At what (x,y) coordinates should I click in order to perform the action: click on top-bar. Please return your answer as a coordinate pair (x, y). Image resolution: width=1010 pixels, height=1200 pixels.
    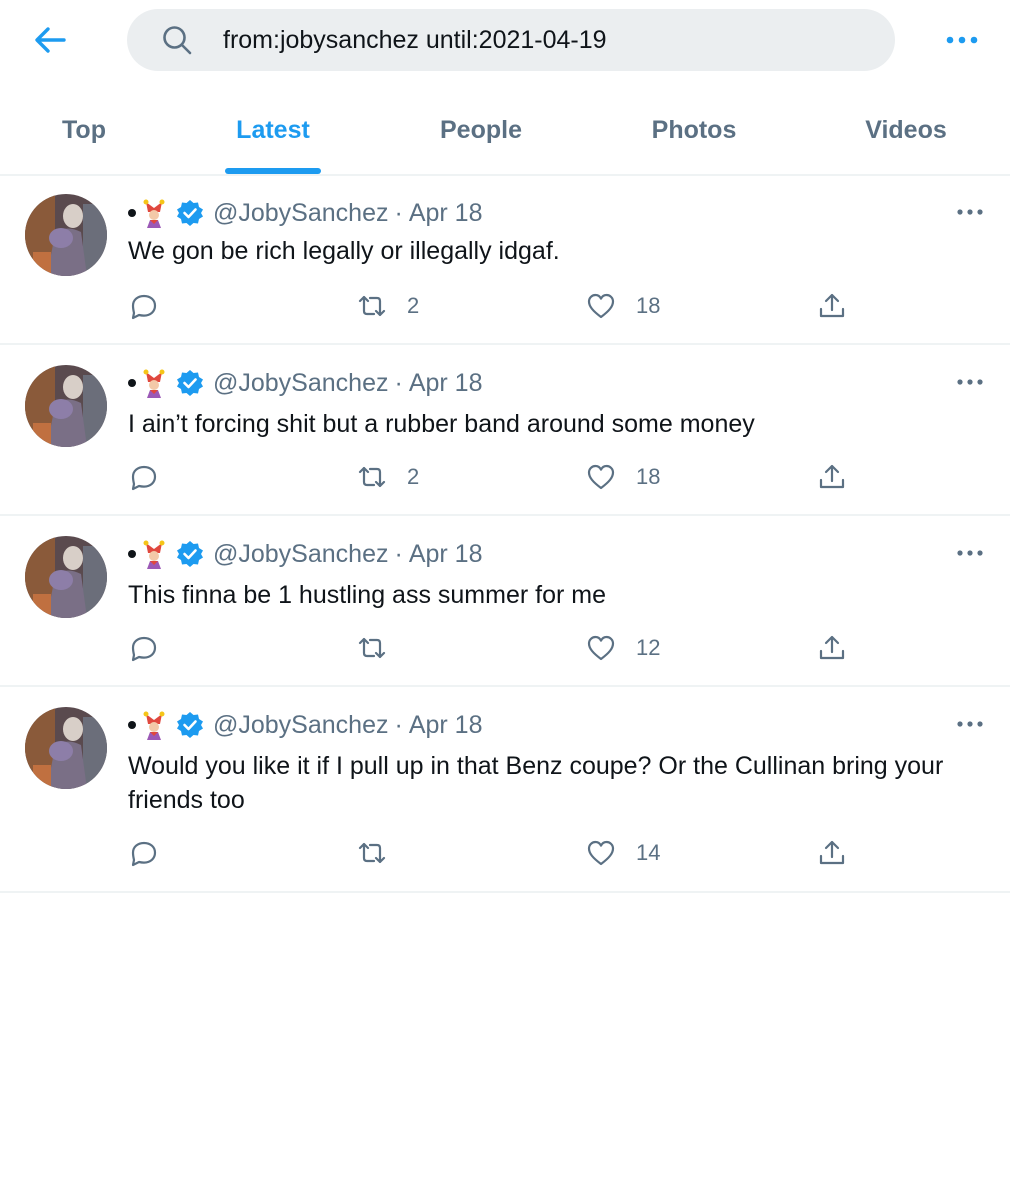
    Looking at the image, I should click on (505, 42).